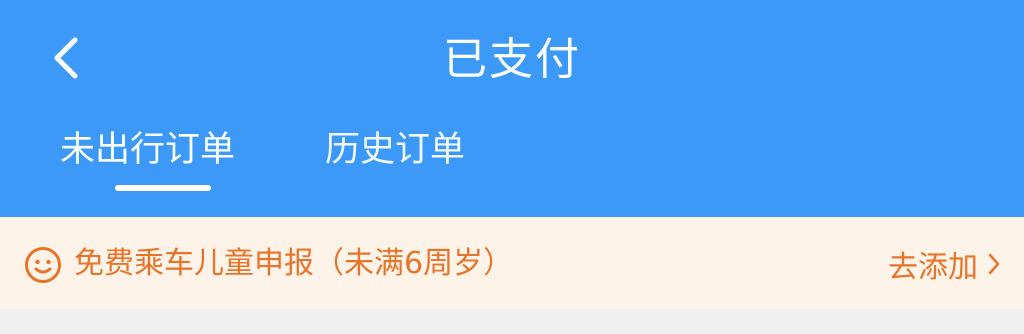 The width and height of the screenshot is (1024, 334). Describe the element at coordinates (512, 59) in the screenshot. I see `page-title: 已支付` at that location.